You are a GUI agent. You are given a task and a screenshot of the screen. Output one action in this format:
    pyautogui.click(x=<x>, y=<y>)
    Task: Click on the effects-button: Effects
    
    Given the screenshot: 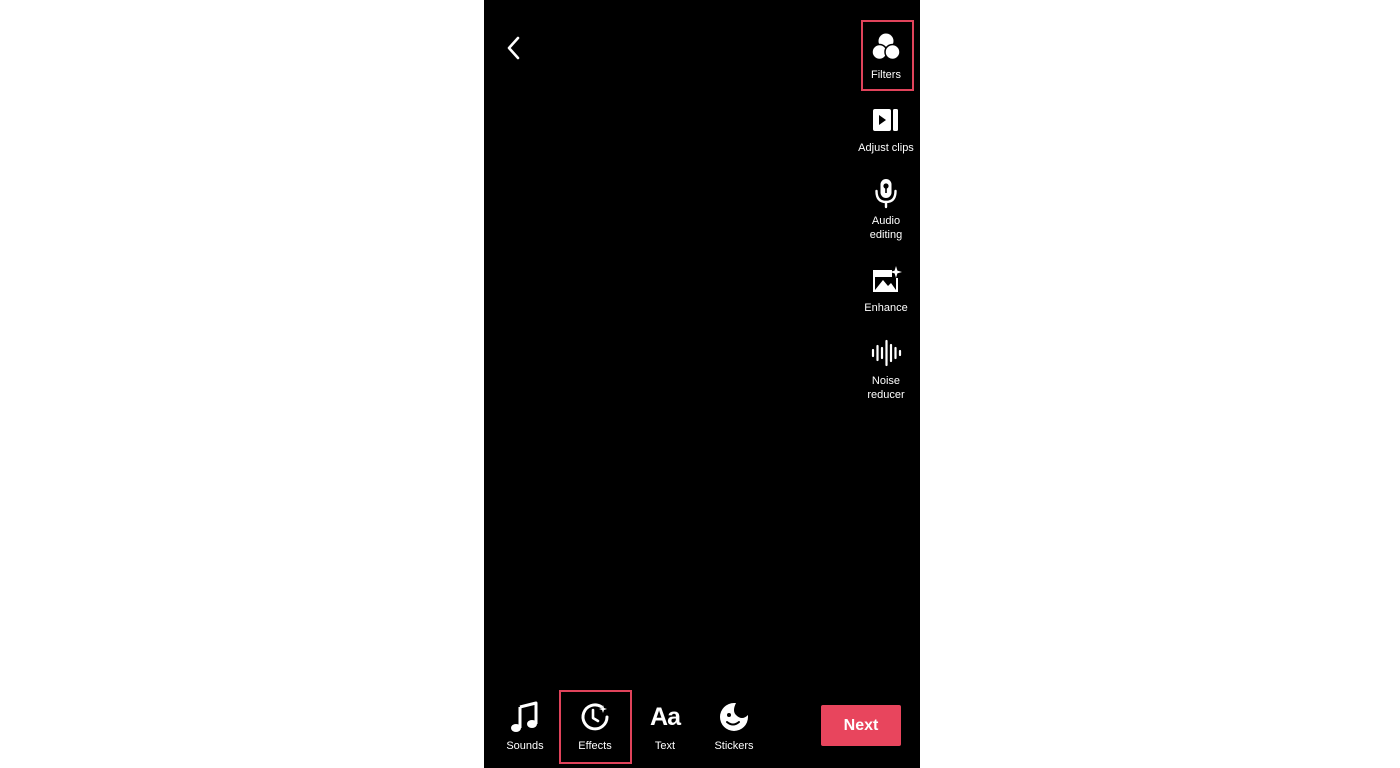 What is the action you would take?
    pyautogui.click(x=595, y=726)
    